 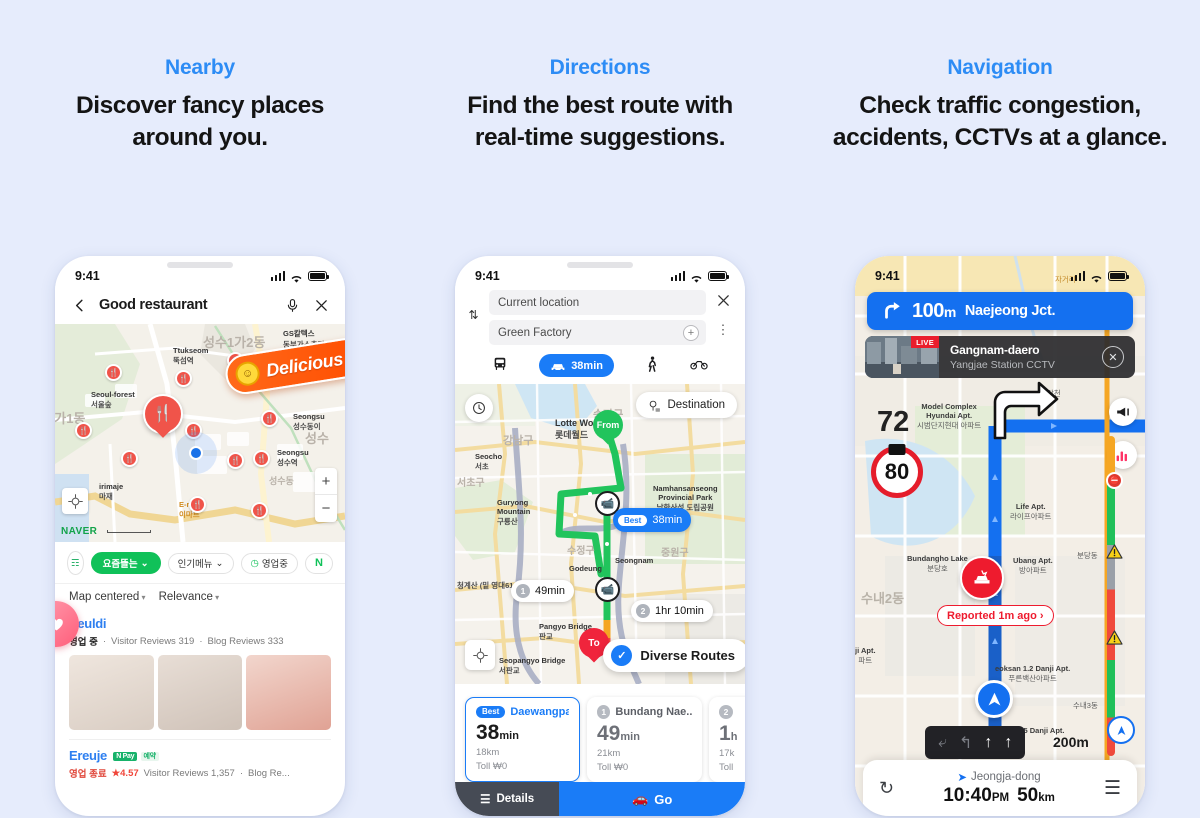 What do you see at coordinates (189, 597) in the screenshot?
I see `sort-relevance: Relevance` at bounding box center [189, 597].